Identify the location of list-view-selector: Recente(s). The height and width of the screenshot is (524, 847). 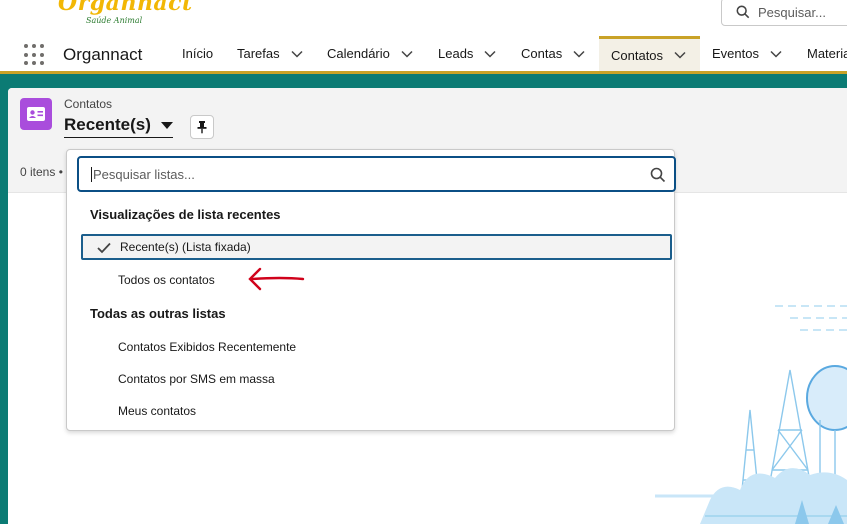
(118, 126).